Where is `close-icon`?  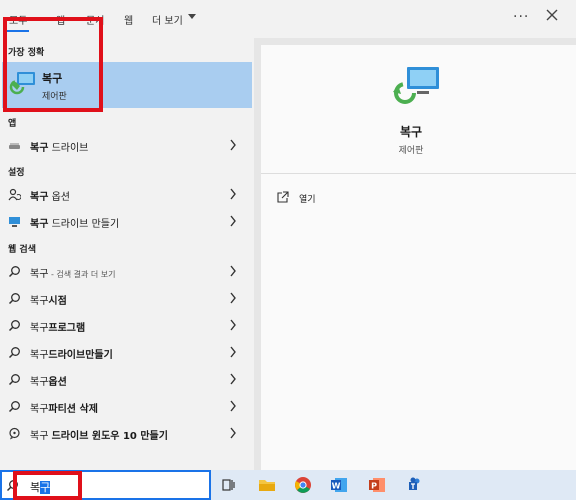 close-icon is located at coordinates (552, 15).